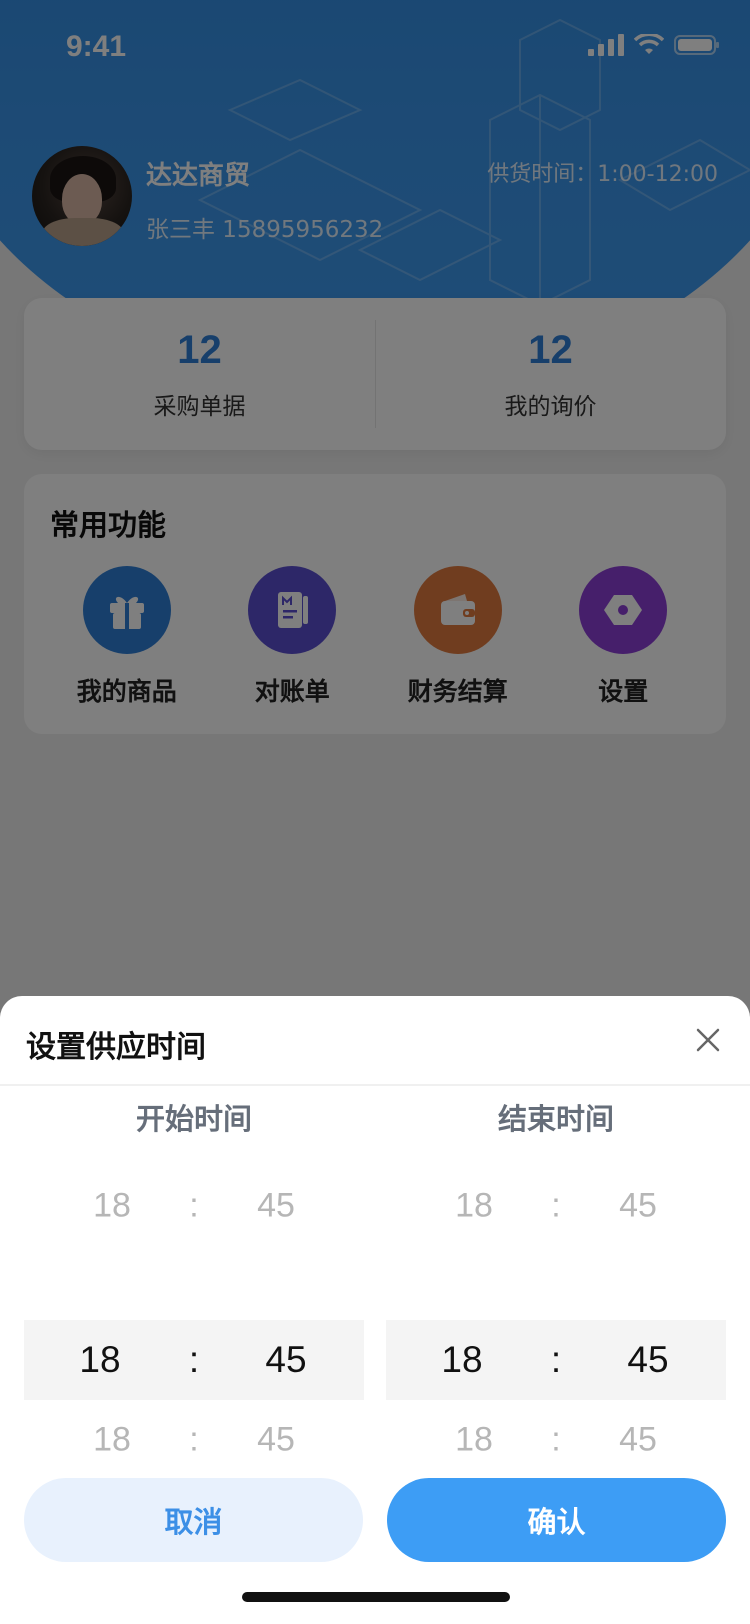 The image size is (750, 1624). Describe the element at coordinates (375, 1520) in the screenshot. I see `sheet-actions: 取消 确认` at that location.